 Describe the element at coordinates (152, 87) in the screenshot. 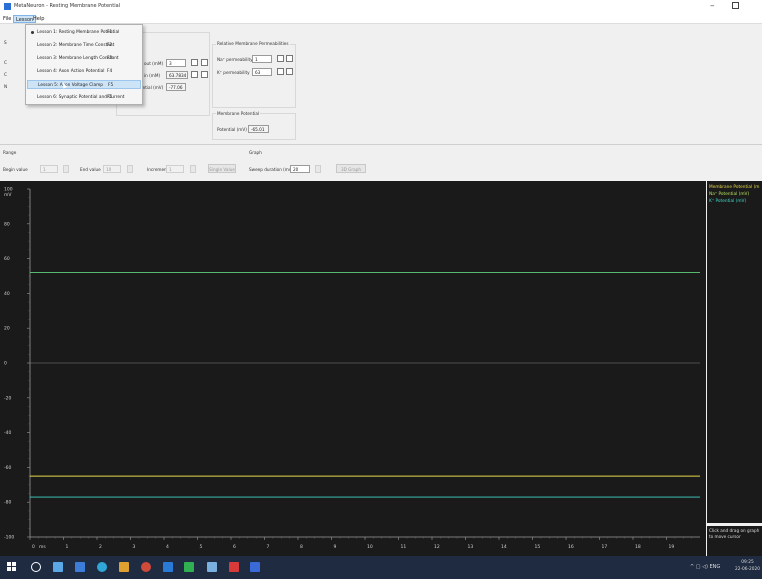

I see `equil-potential-label: ential (mV)` at that location.